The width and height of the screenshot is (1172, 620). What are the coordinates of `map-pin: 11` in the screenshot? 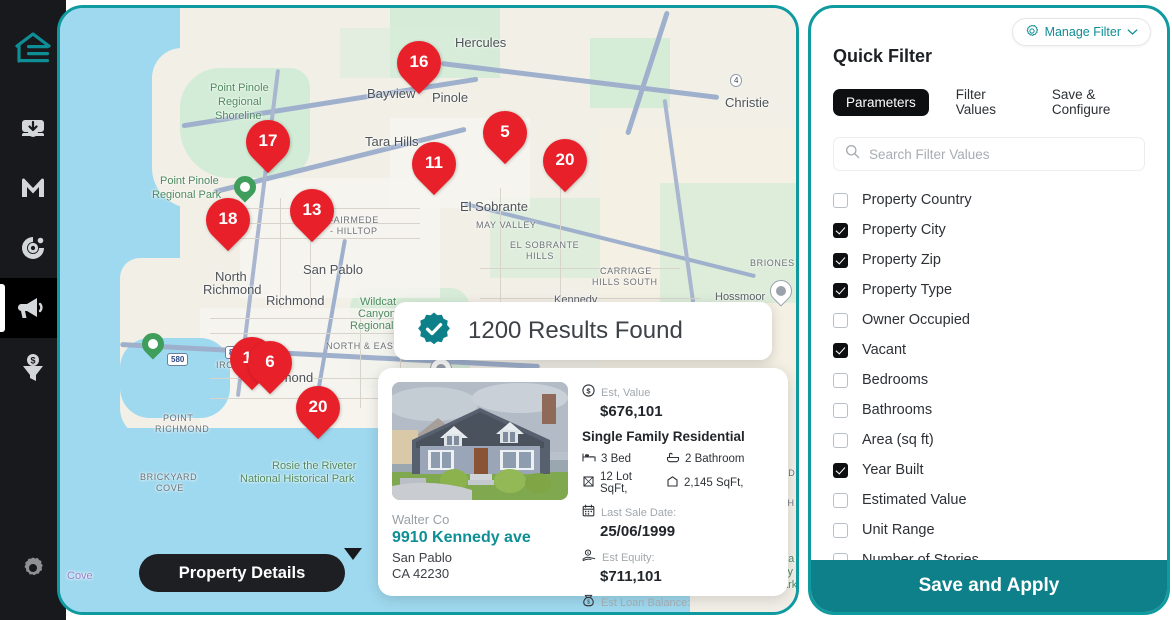 It's located at (434, 166).